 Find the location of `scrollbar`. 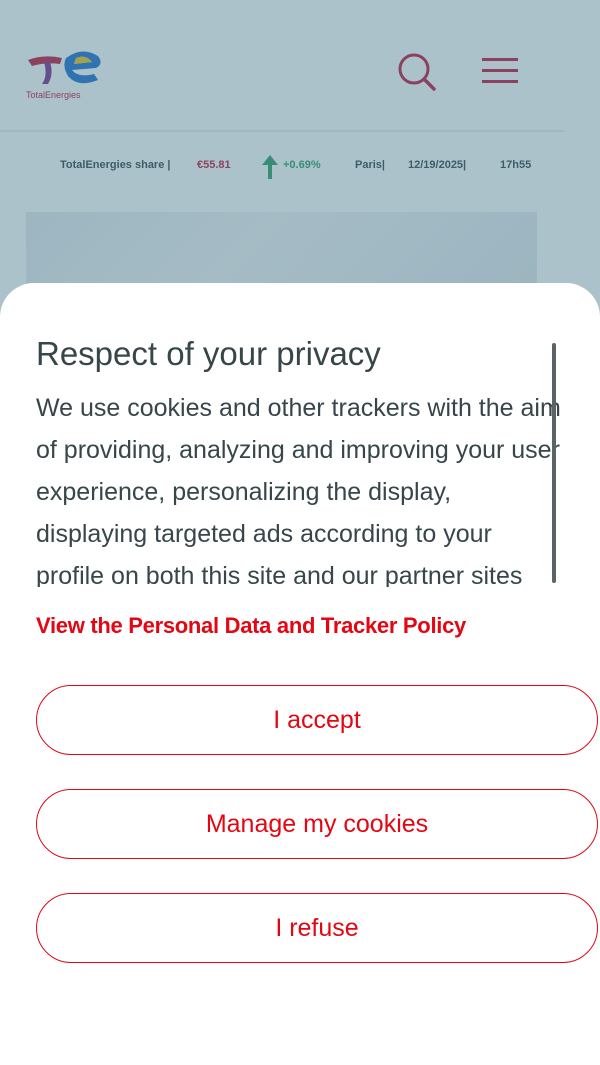

scrollbar is located at coordinates (554, 463).